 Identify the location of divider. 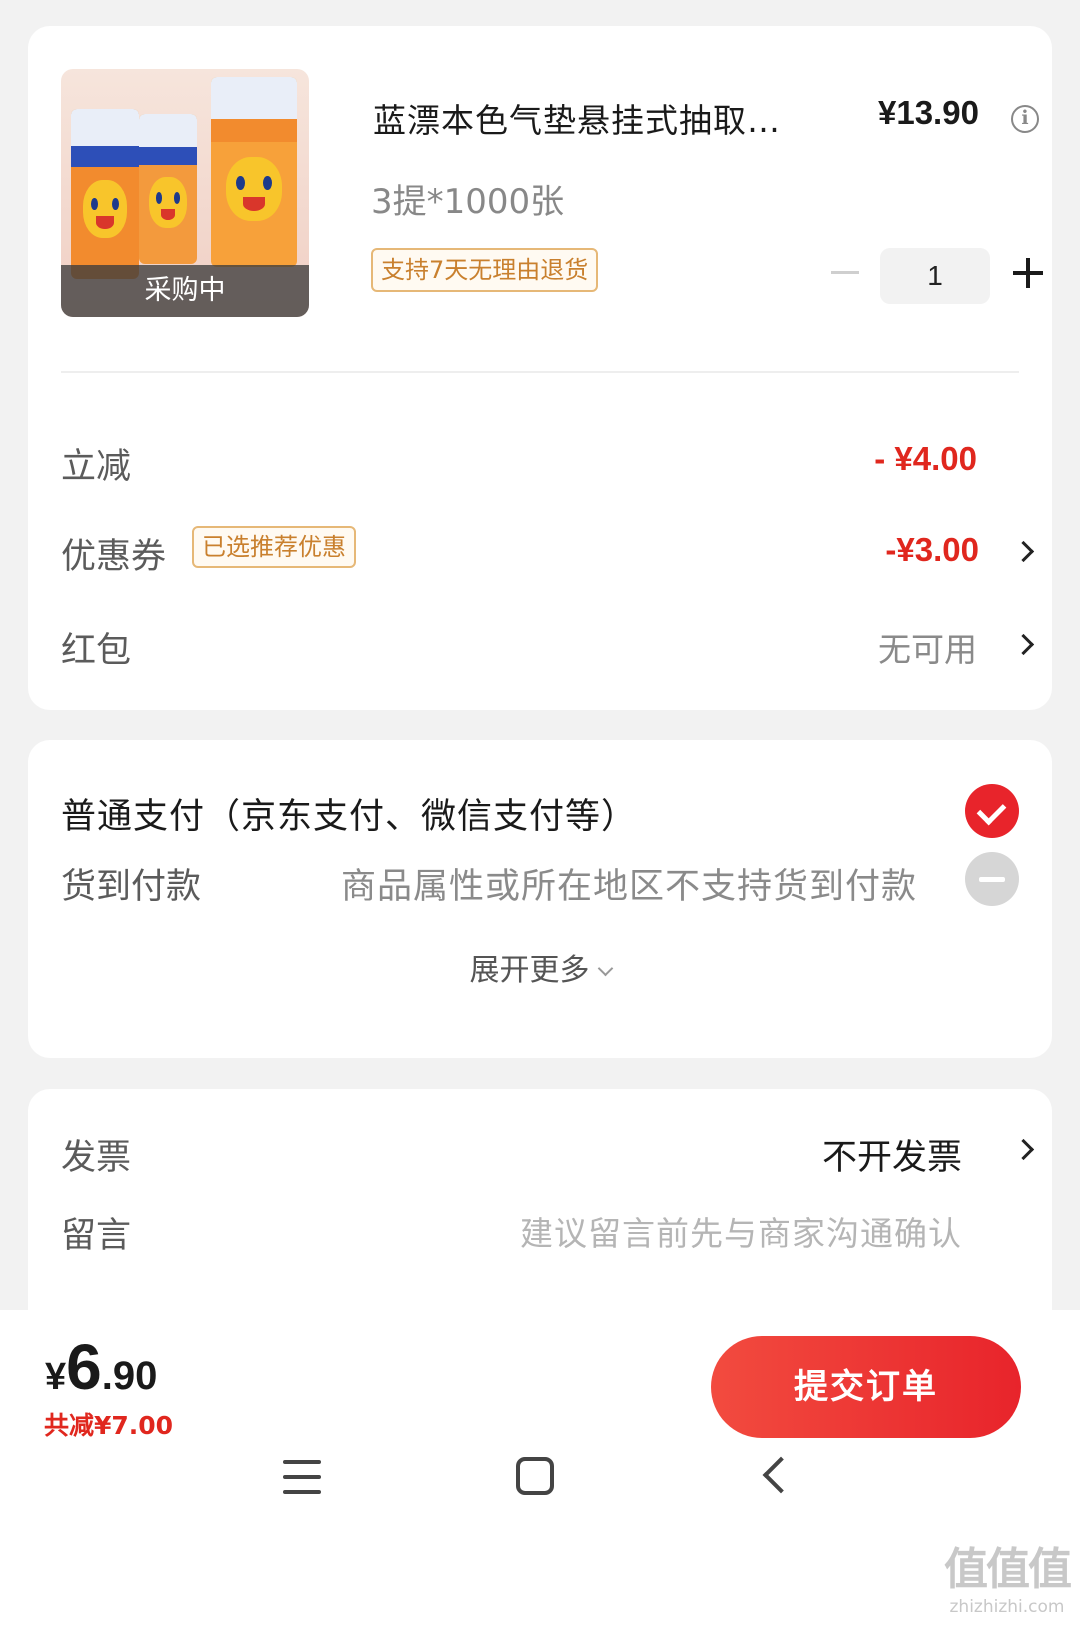
(540, 372).